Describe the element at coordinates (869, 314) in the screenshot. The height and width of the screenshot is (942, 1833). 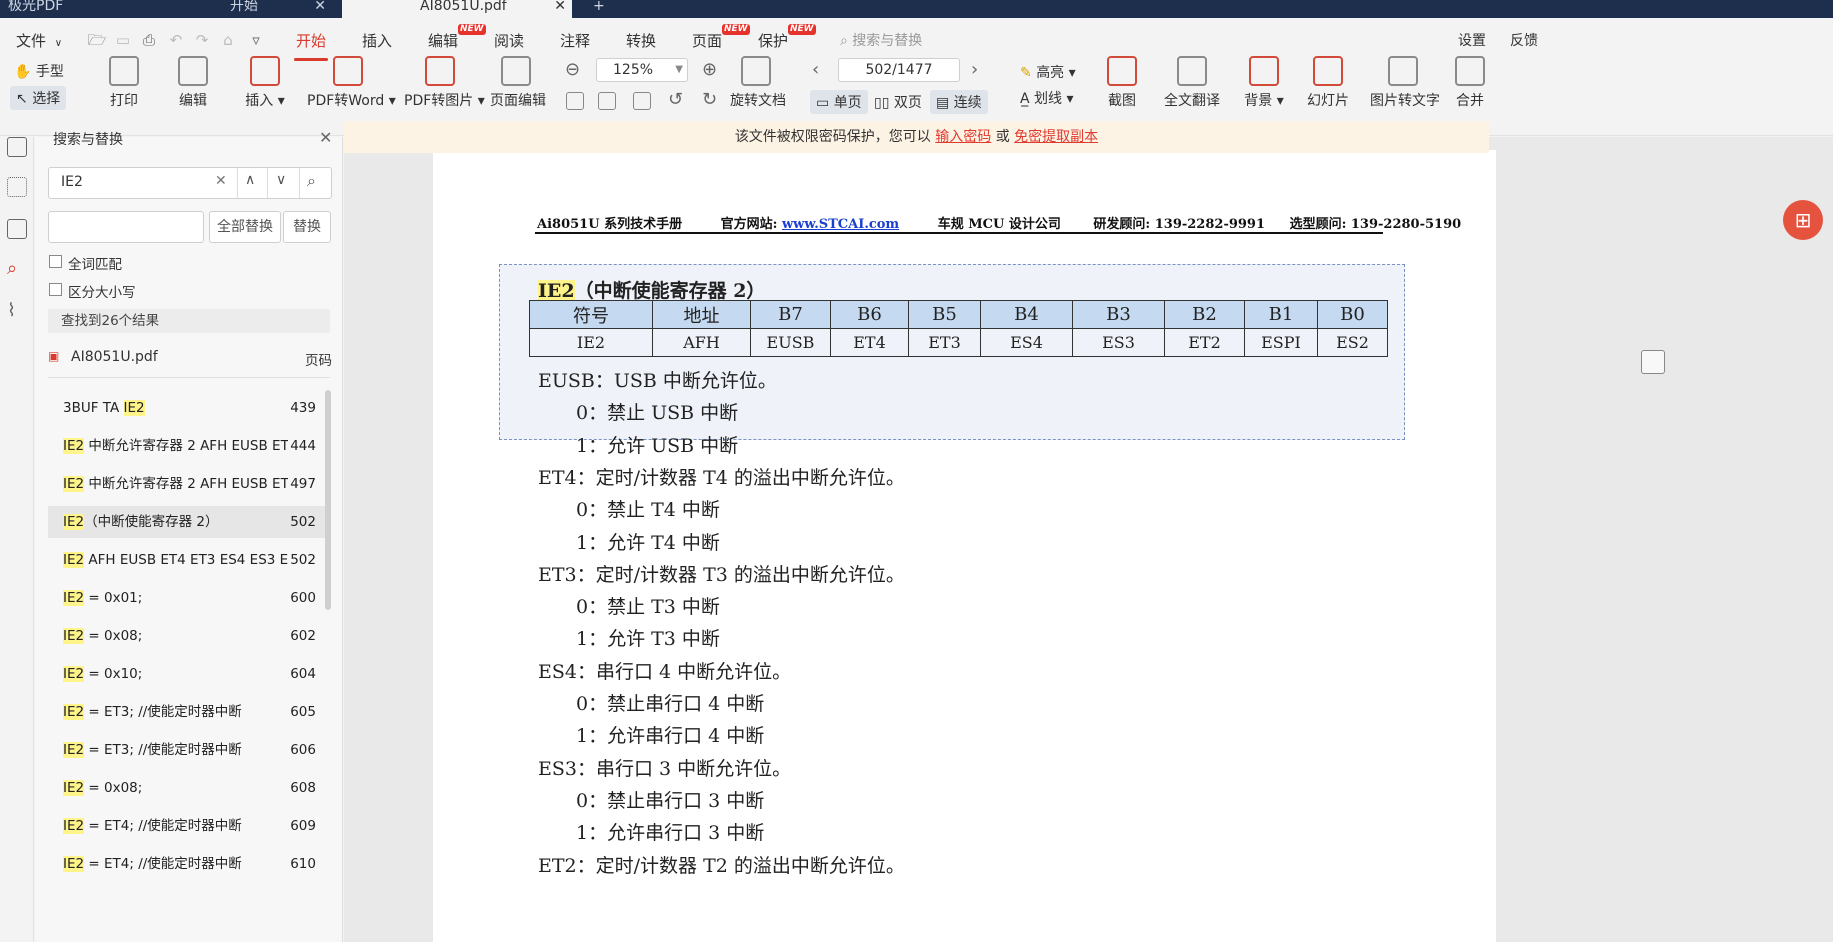
I see `table-cell: B6` at that location.